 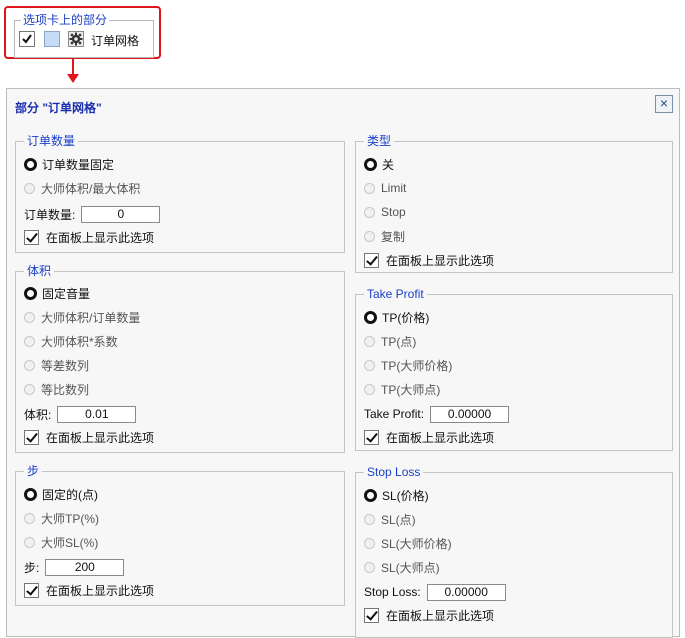 I want to click on field-label: 订单数量:, so click(x=50, y=214).